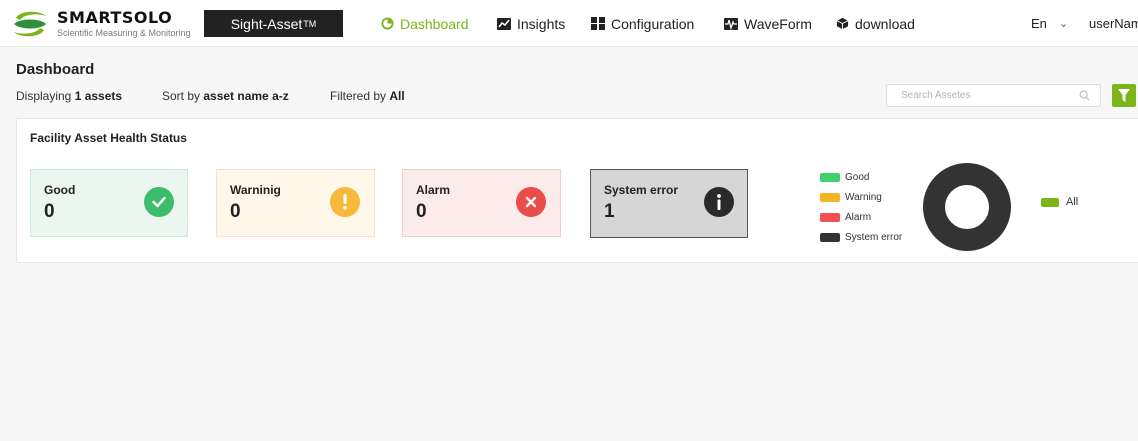  I want to click on card-value: 1, so click(609, 211).